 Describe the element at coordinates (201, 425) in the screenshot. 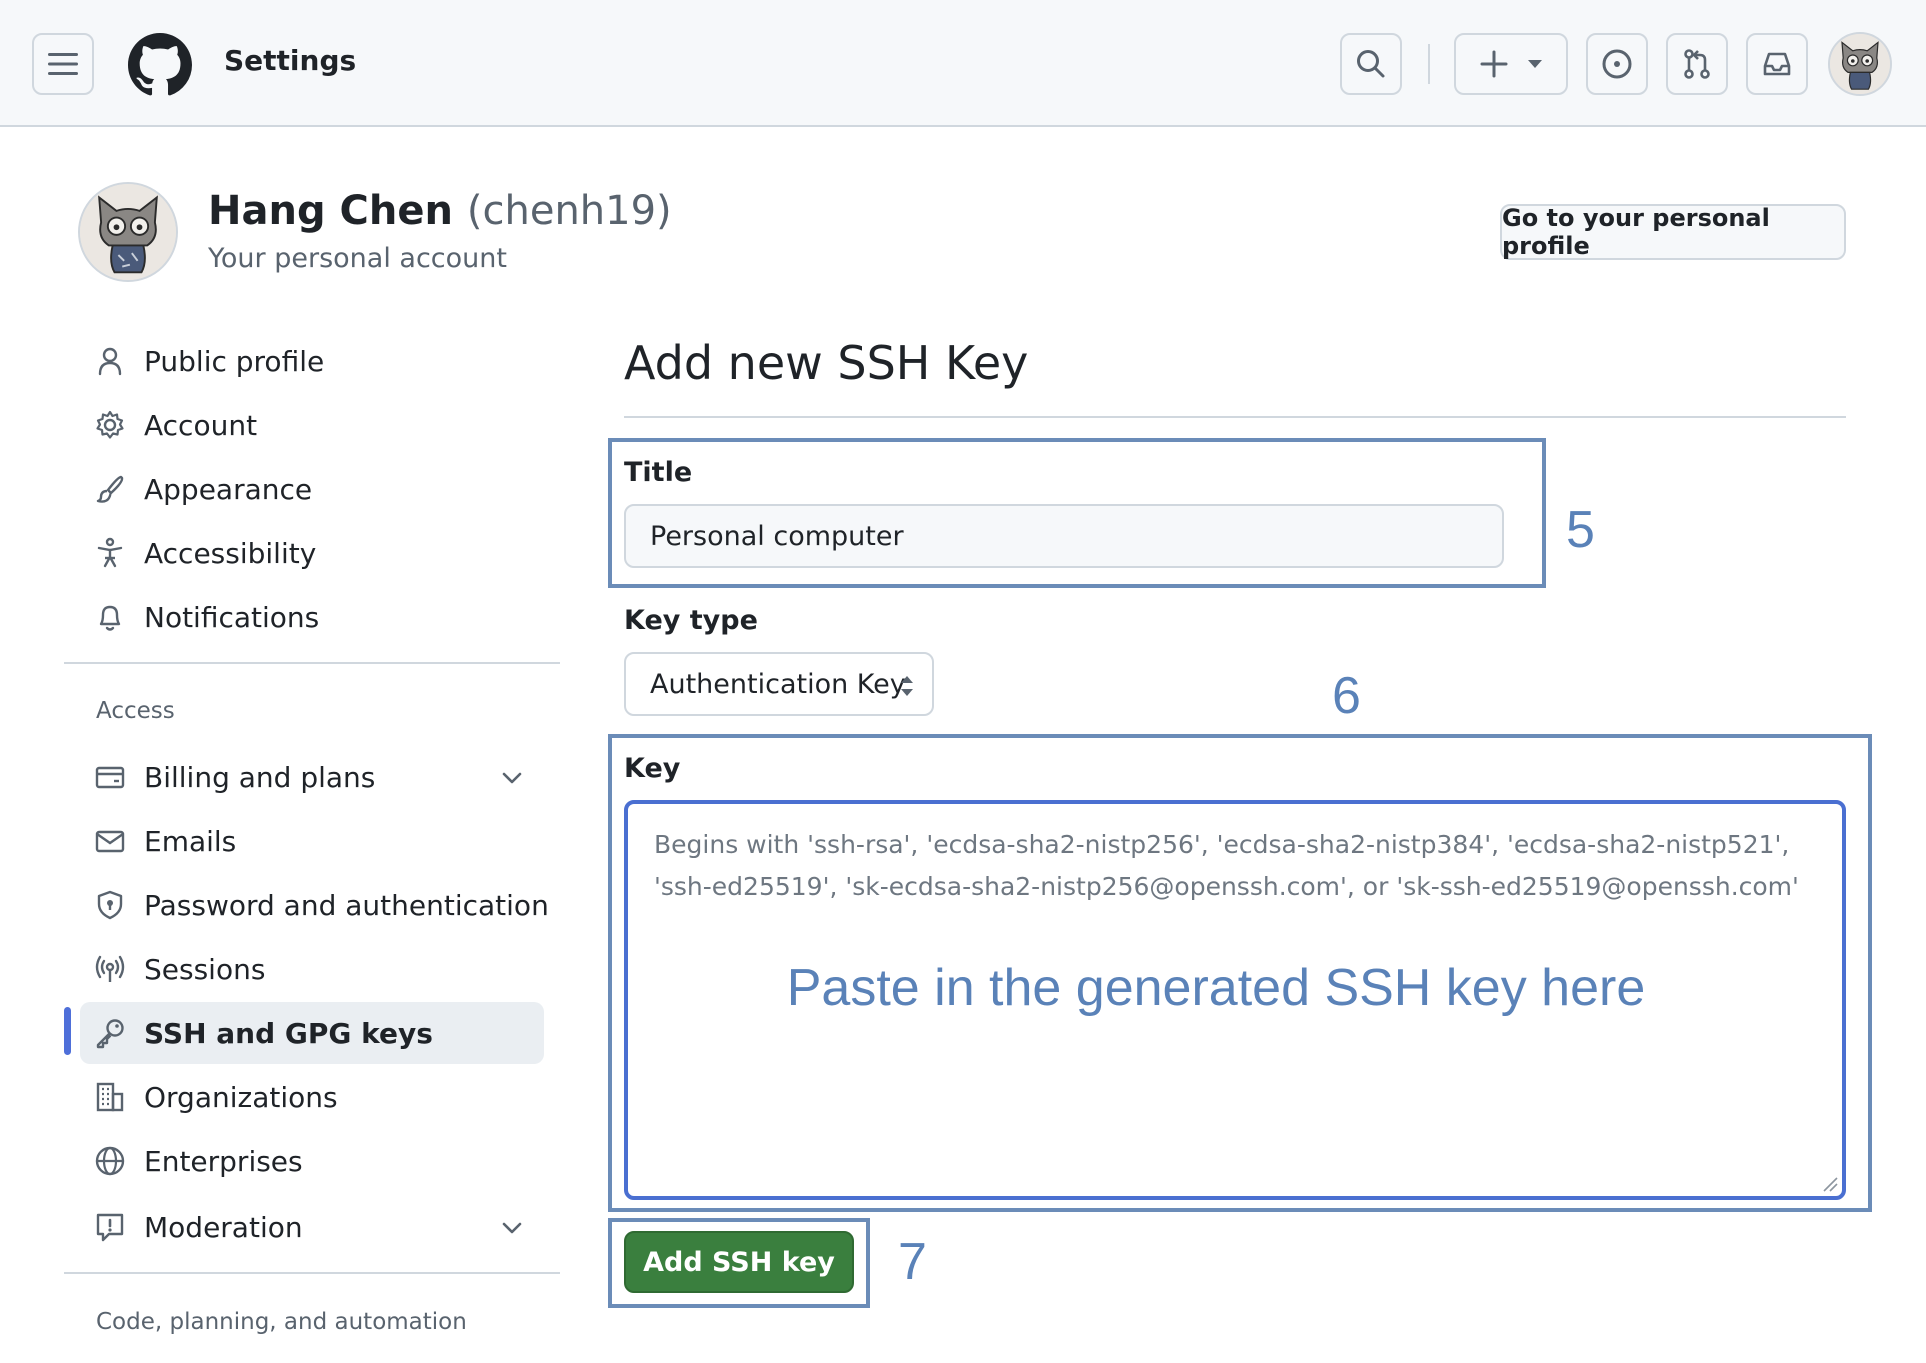

I see `sidebar-item-label: Account` at that location.